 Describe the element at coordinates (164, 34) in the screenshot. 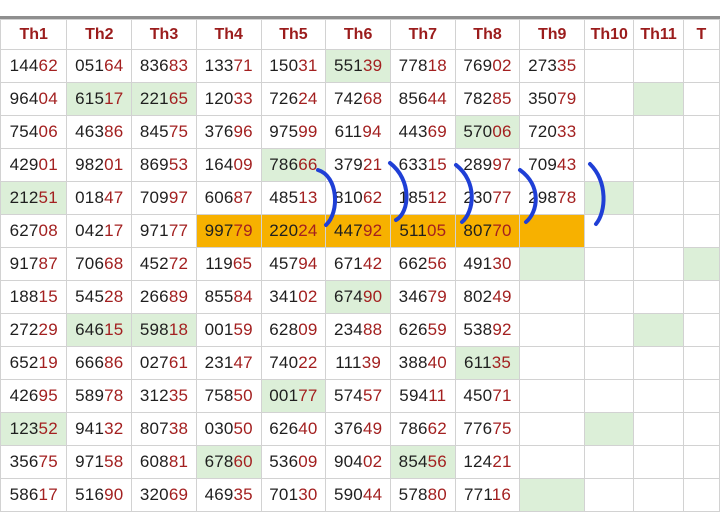

I see `column-header-th3: Th3` at that location.